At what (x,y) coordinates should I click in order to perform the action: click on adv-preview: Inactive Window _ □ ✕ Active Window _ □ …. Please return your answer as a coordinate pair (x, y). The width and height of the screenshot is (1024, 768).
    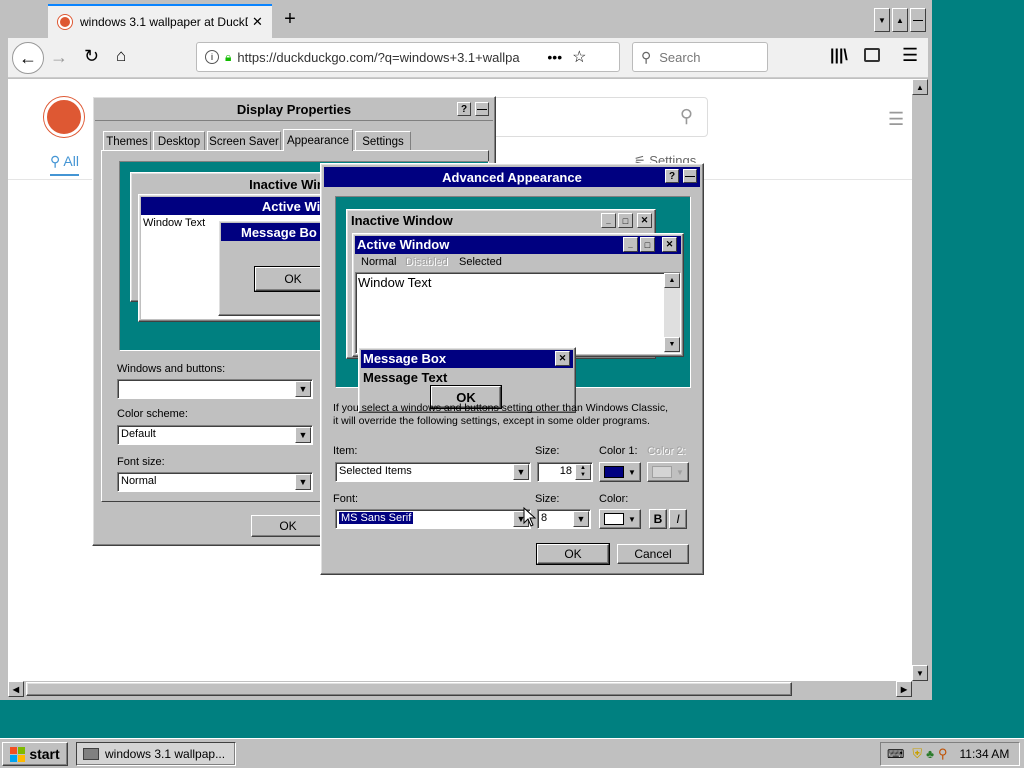
    Looking at the image, I should click on (513, 304).